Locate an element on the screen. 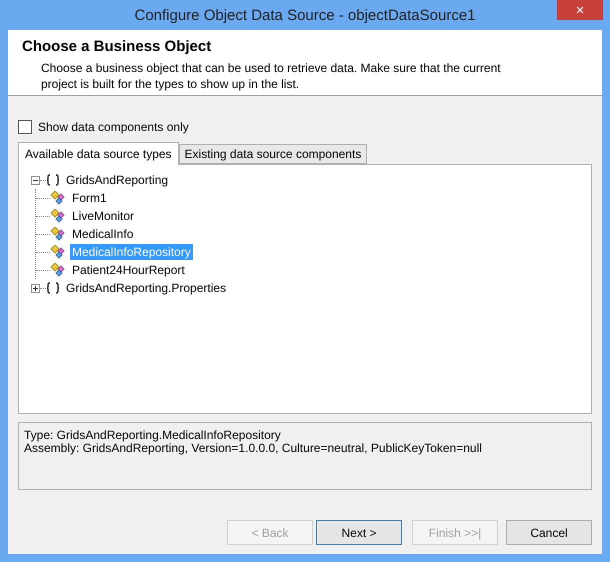 The height and width of the screenshot is (562, 610). tree-item: Patient24HourReport is located at coordinates (128, 270).